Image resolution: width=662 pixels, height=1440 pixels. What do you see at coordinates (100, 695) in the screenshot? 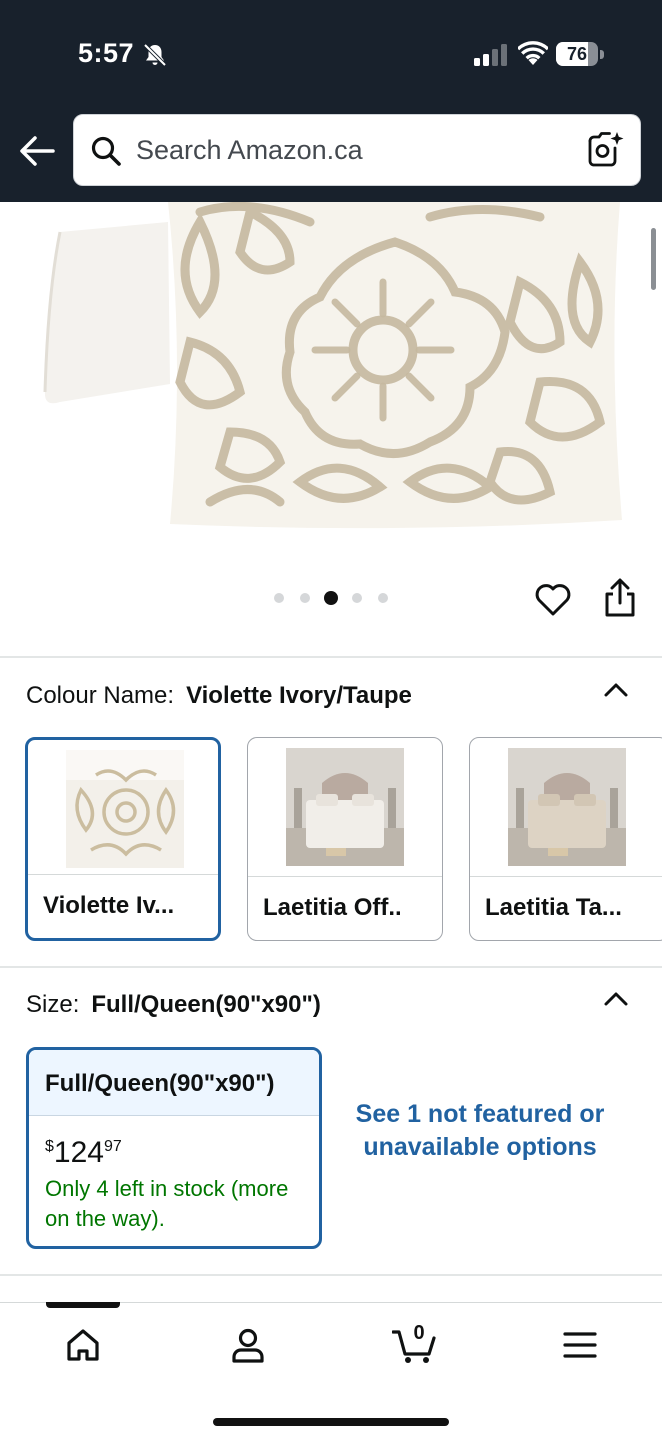
I see `colour-name-label: Colour Name:` at bounding box center [100, 695].